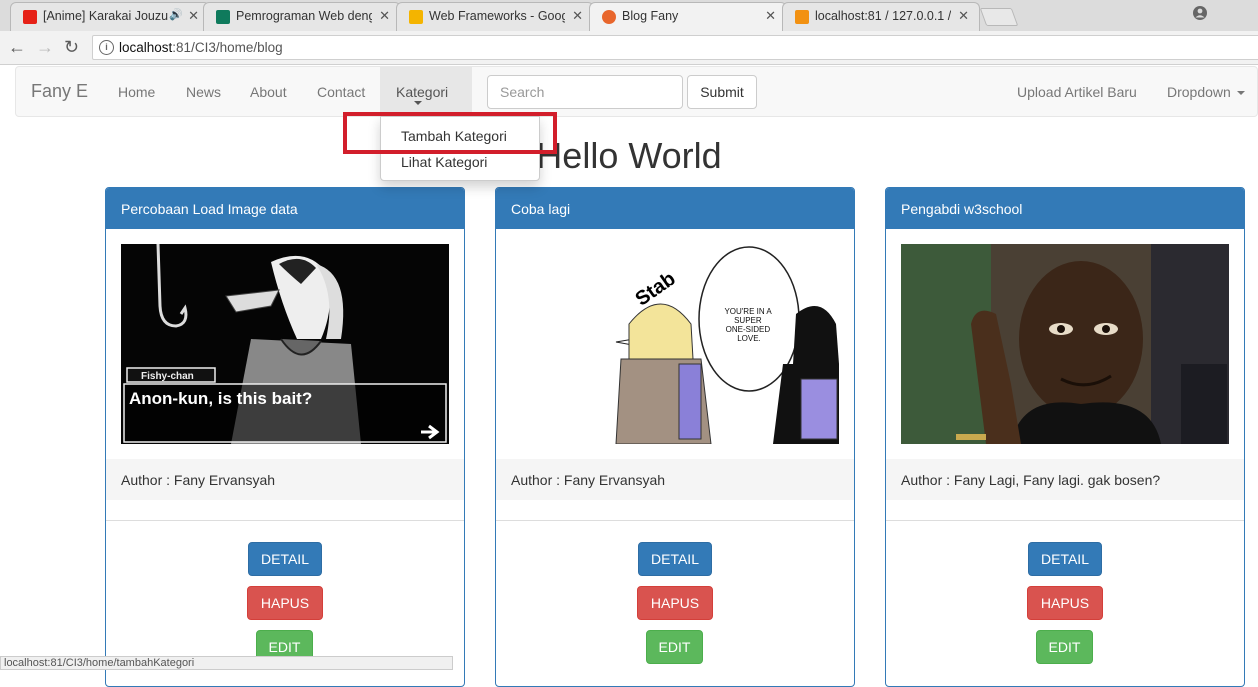 The height and width of the screenshot is (687, 1258). I want to click on nav-home: Home, so click(136, 92).